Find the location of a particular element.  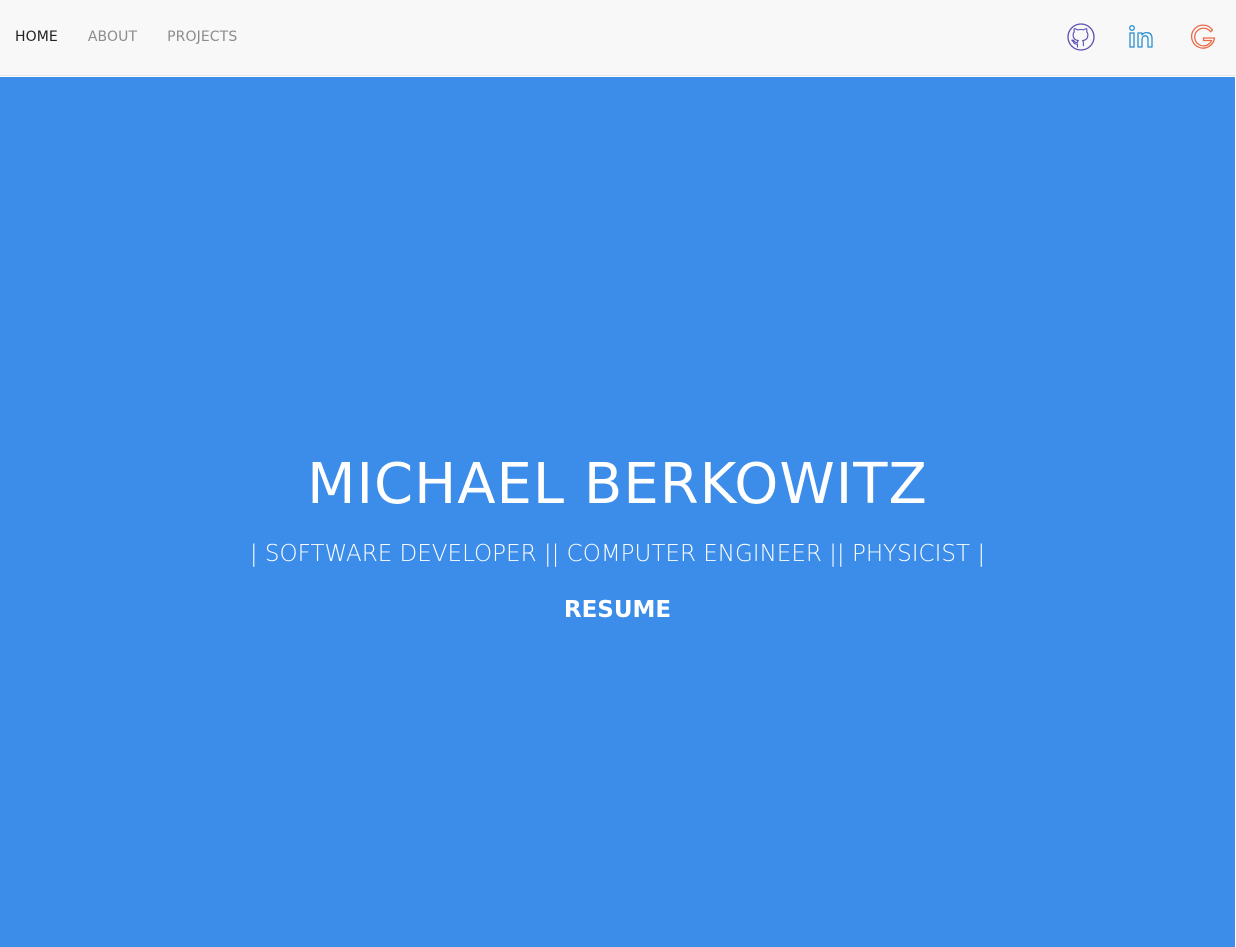

resume-link: RESUME is located at coordinates (617, 610).